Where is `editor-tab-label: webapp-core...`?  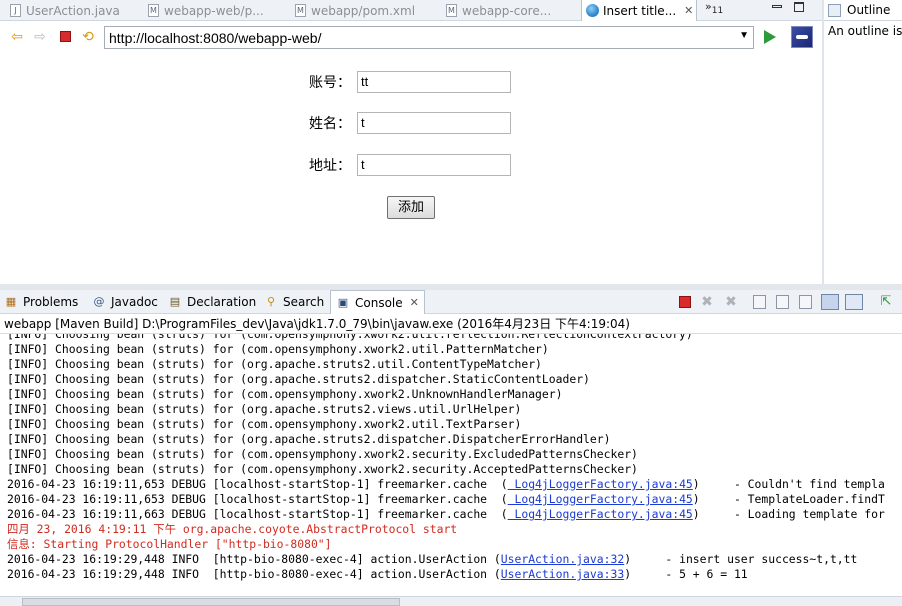
editor-tab-label: webapp-core... is located at coordinates (507, 10).